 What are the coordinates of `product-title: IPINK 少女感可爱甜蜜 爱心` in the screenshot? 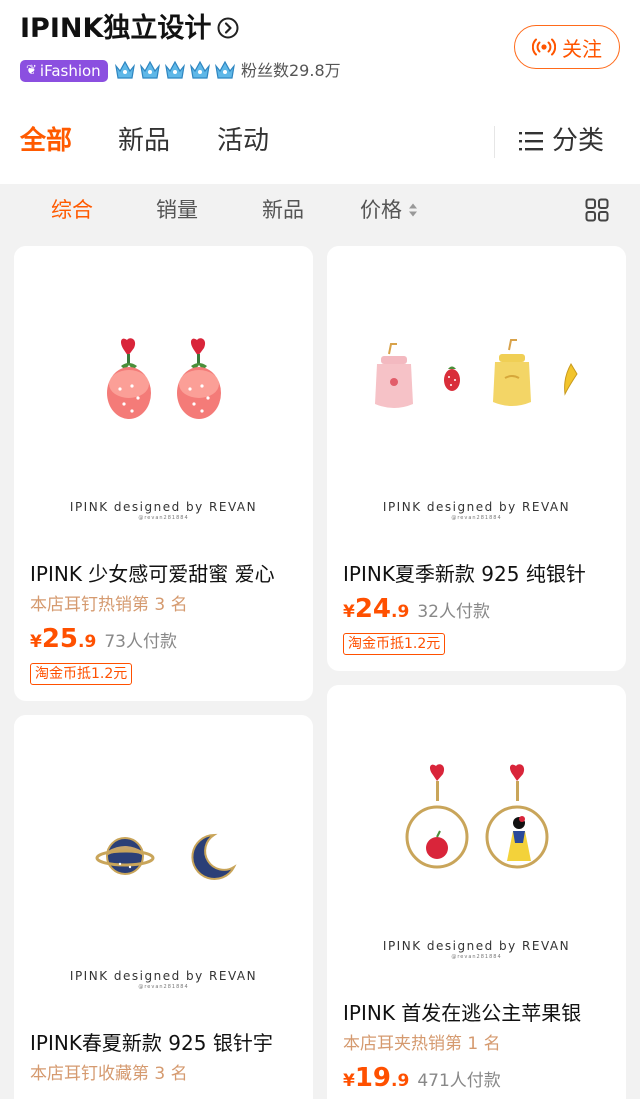 It's located at (165, 574).